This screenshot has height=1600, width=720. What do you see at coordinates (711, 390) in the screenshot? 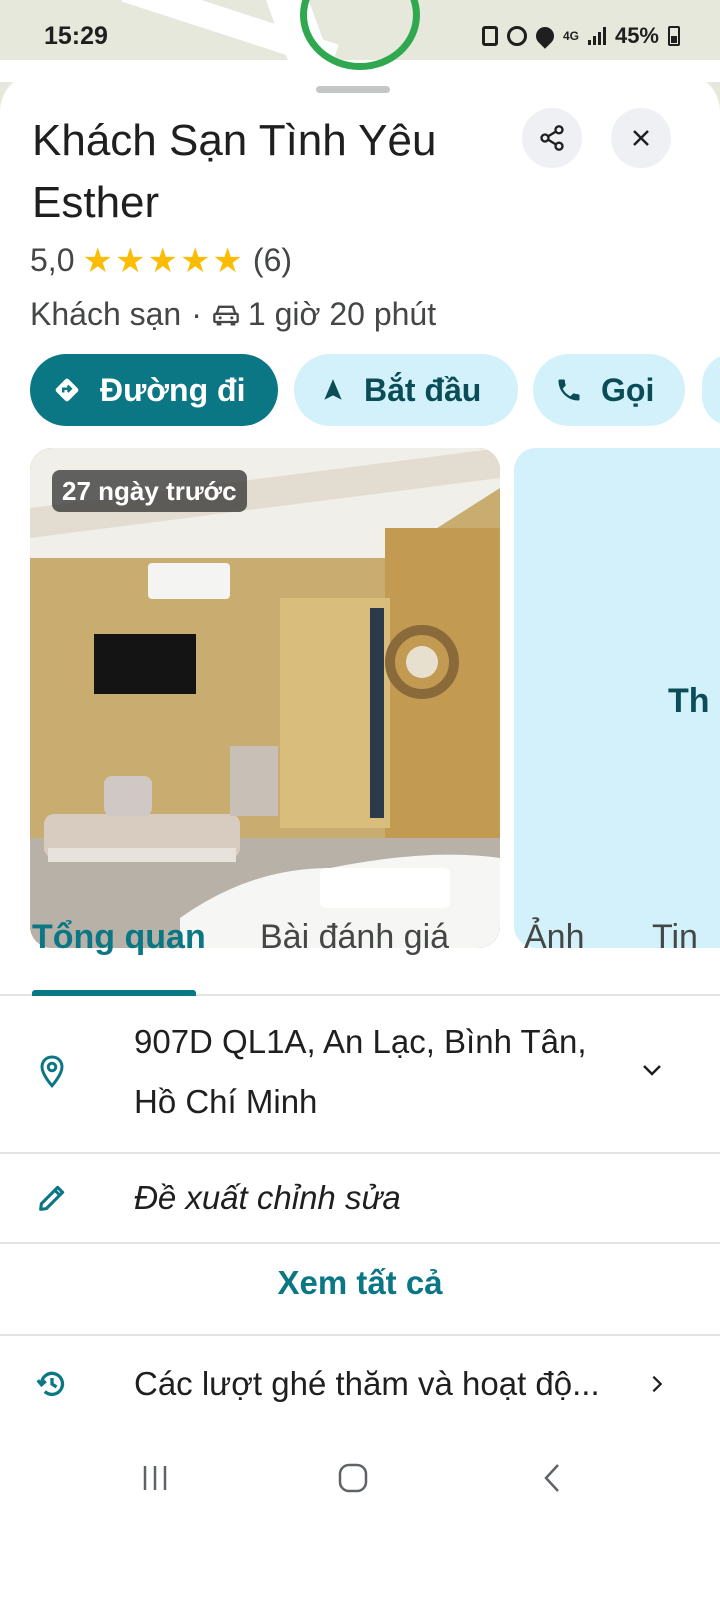
I see `more-actions-chip` at bounding box center [711, 390].